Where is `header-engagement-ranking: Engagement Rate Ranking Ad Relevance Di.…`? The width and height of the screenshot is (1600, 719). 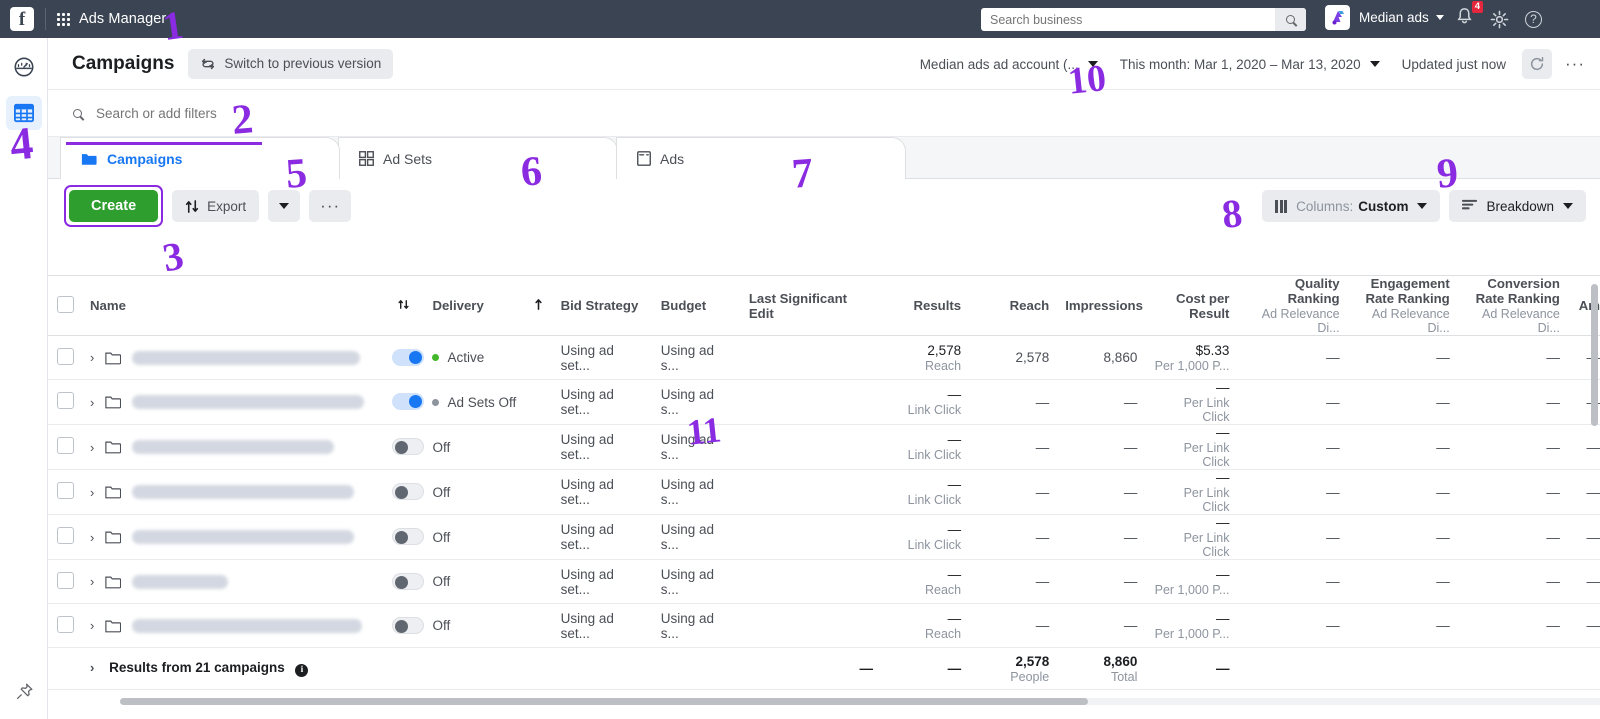 header-engagement-ranking: Engagement Rate Ranking Ad Relevance Di.… is located at coordinates (1402, 305).